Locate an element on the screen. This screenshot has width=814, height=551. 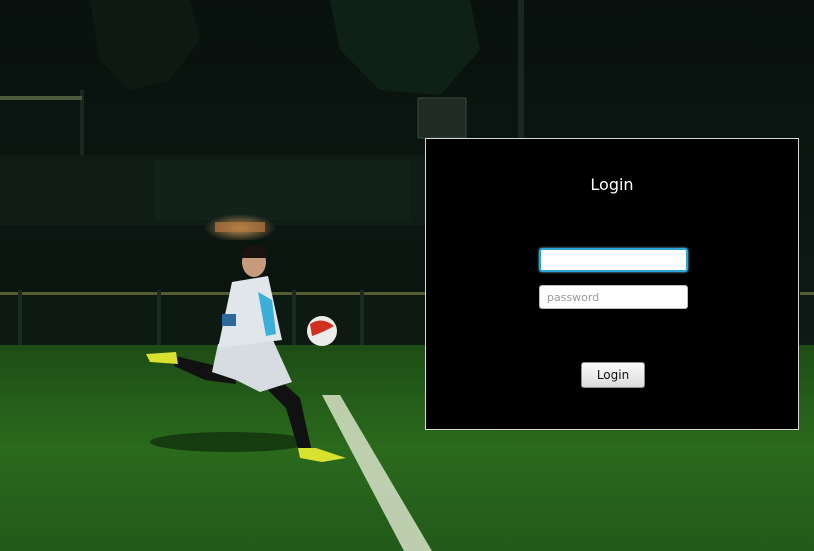
password-field is located at coordinates (613, 297).